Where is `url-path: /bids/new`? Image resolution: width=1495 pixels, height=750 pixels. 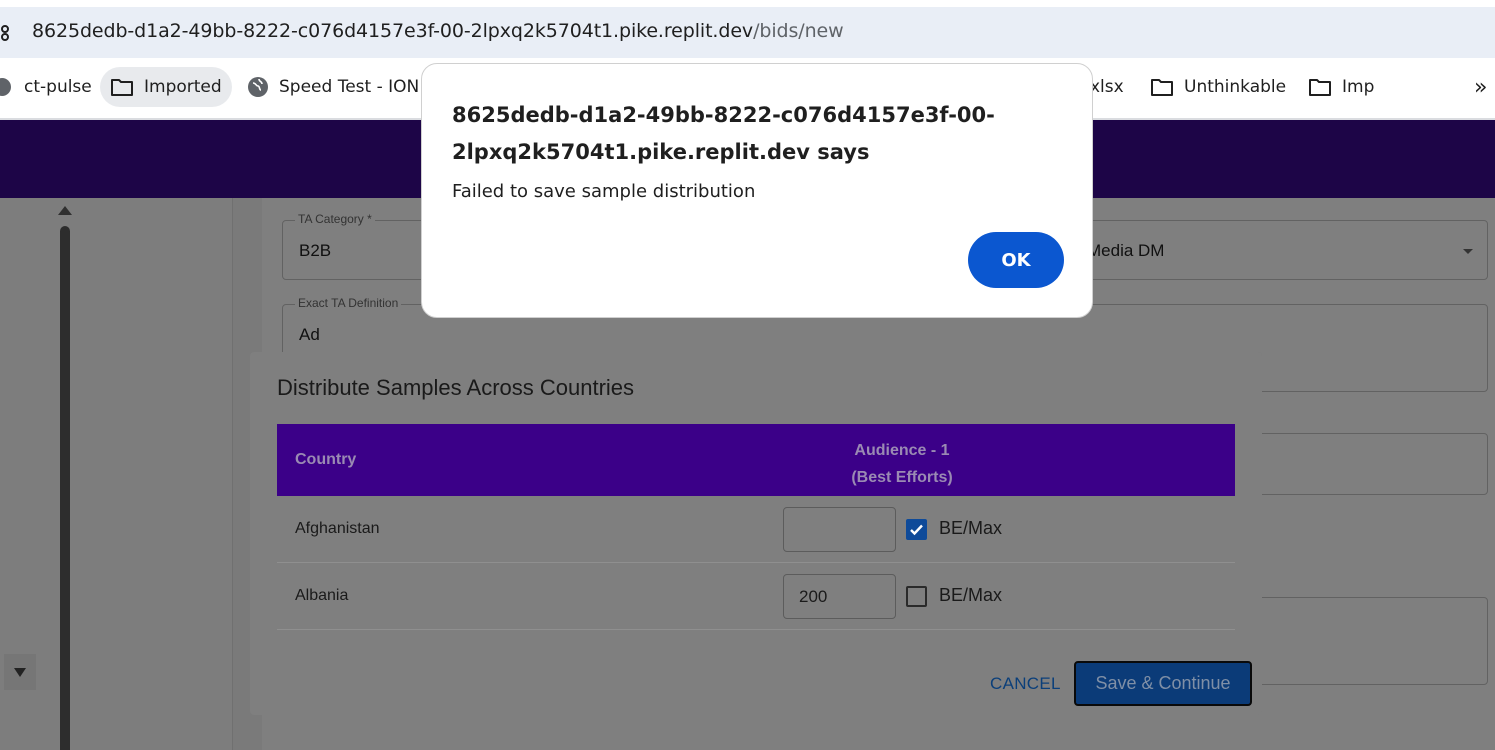 url-path: /bids/new is located at coordinates (798, 31).